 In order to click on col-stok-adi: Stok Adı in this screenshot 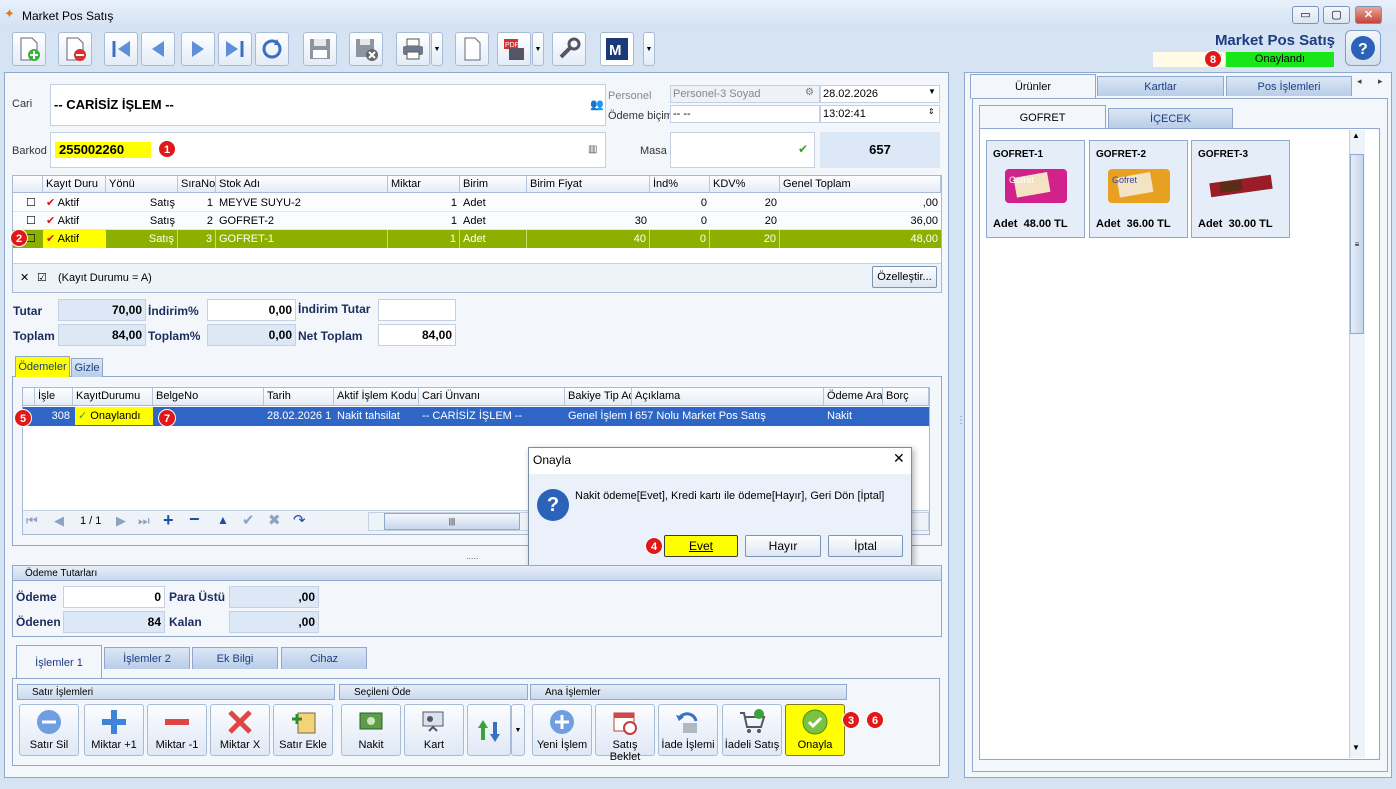, I will do `click(302, 184)`.